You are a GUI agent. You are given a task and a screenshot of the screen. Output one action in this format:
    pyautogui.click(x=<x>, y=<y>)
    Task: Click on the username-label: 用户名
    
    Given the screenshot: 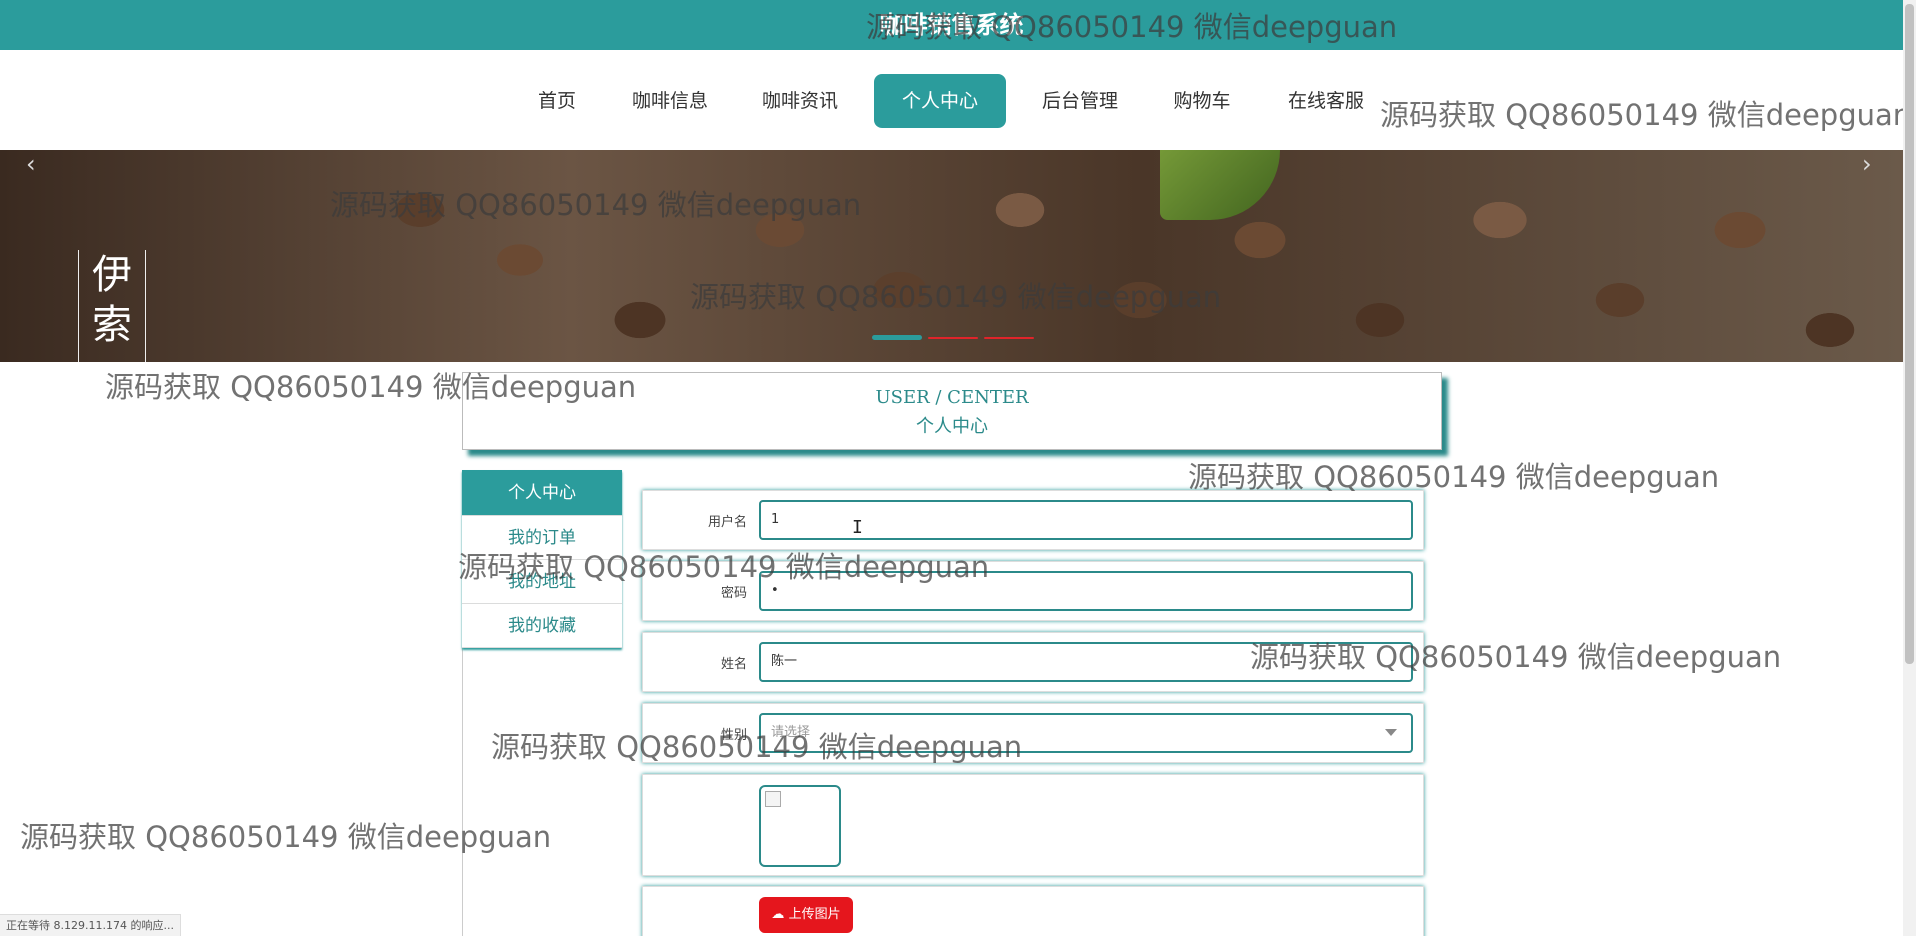 What is the action you would take?
    pyautogui.click(x=727, y=522)
    